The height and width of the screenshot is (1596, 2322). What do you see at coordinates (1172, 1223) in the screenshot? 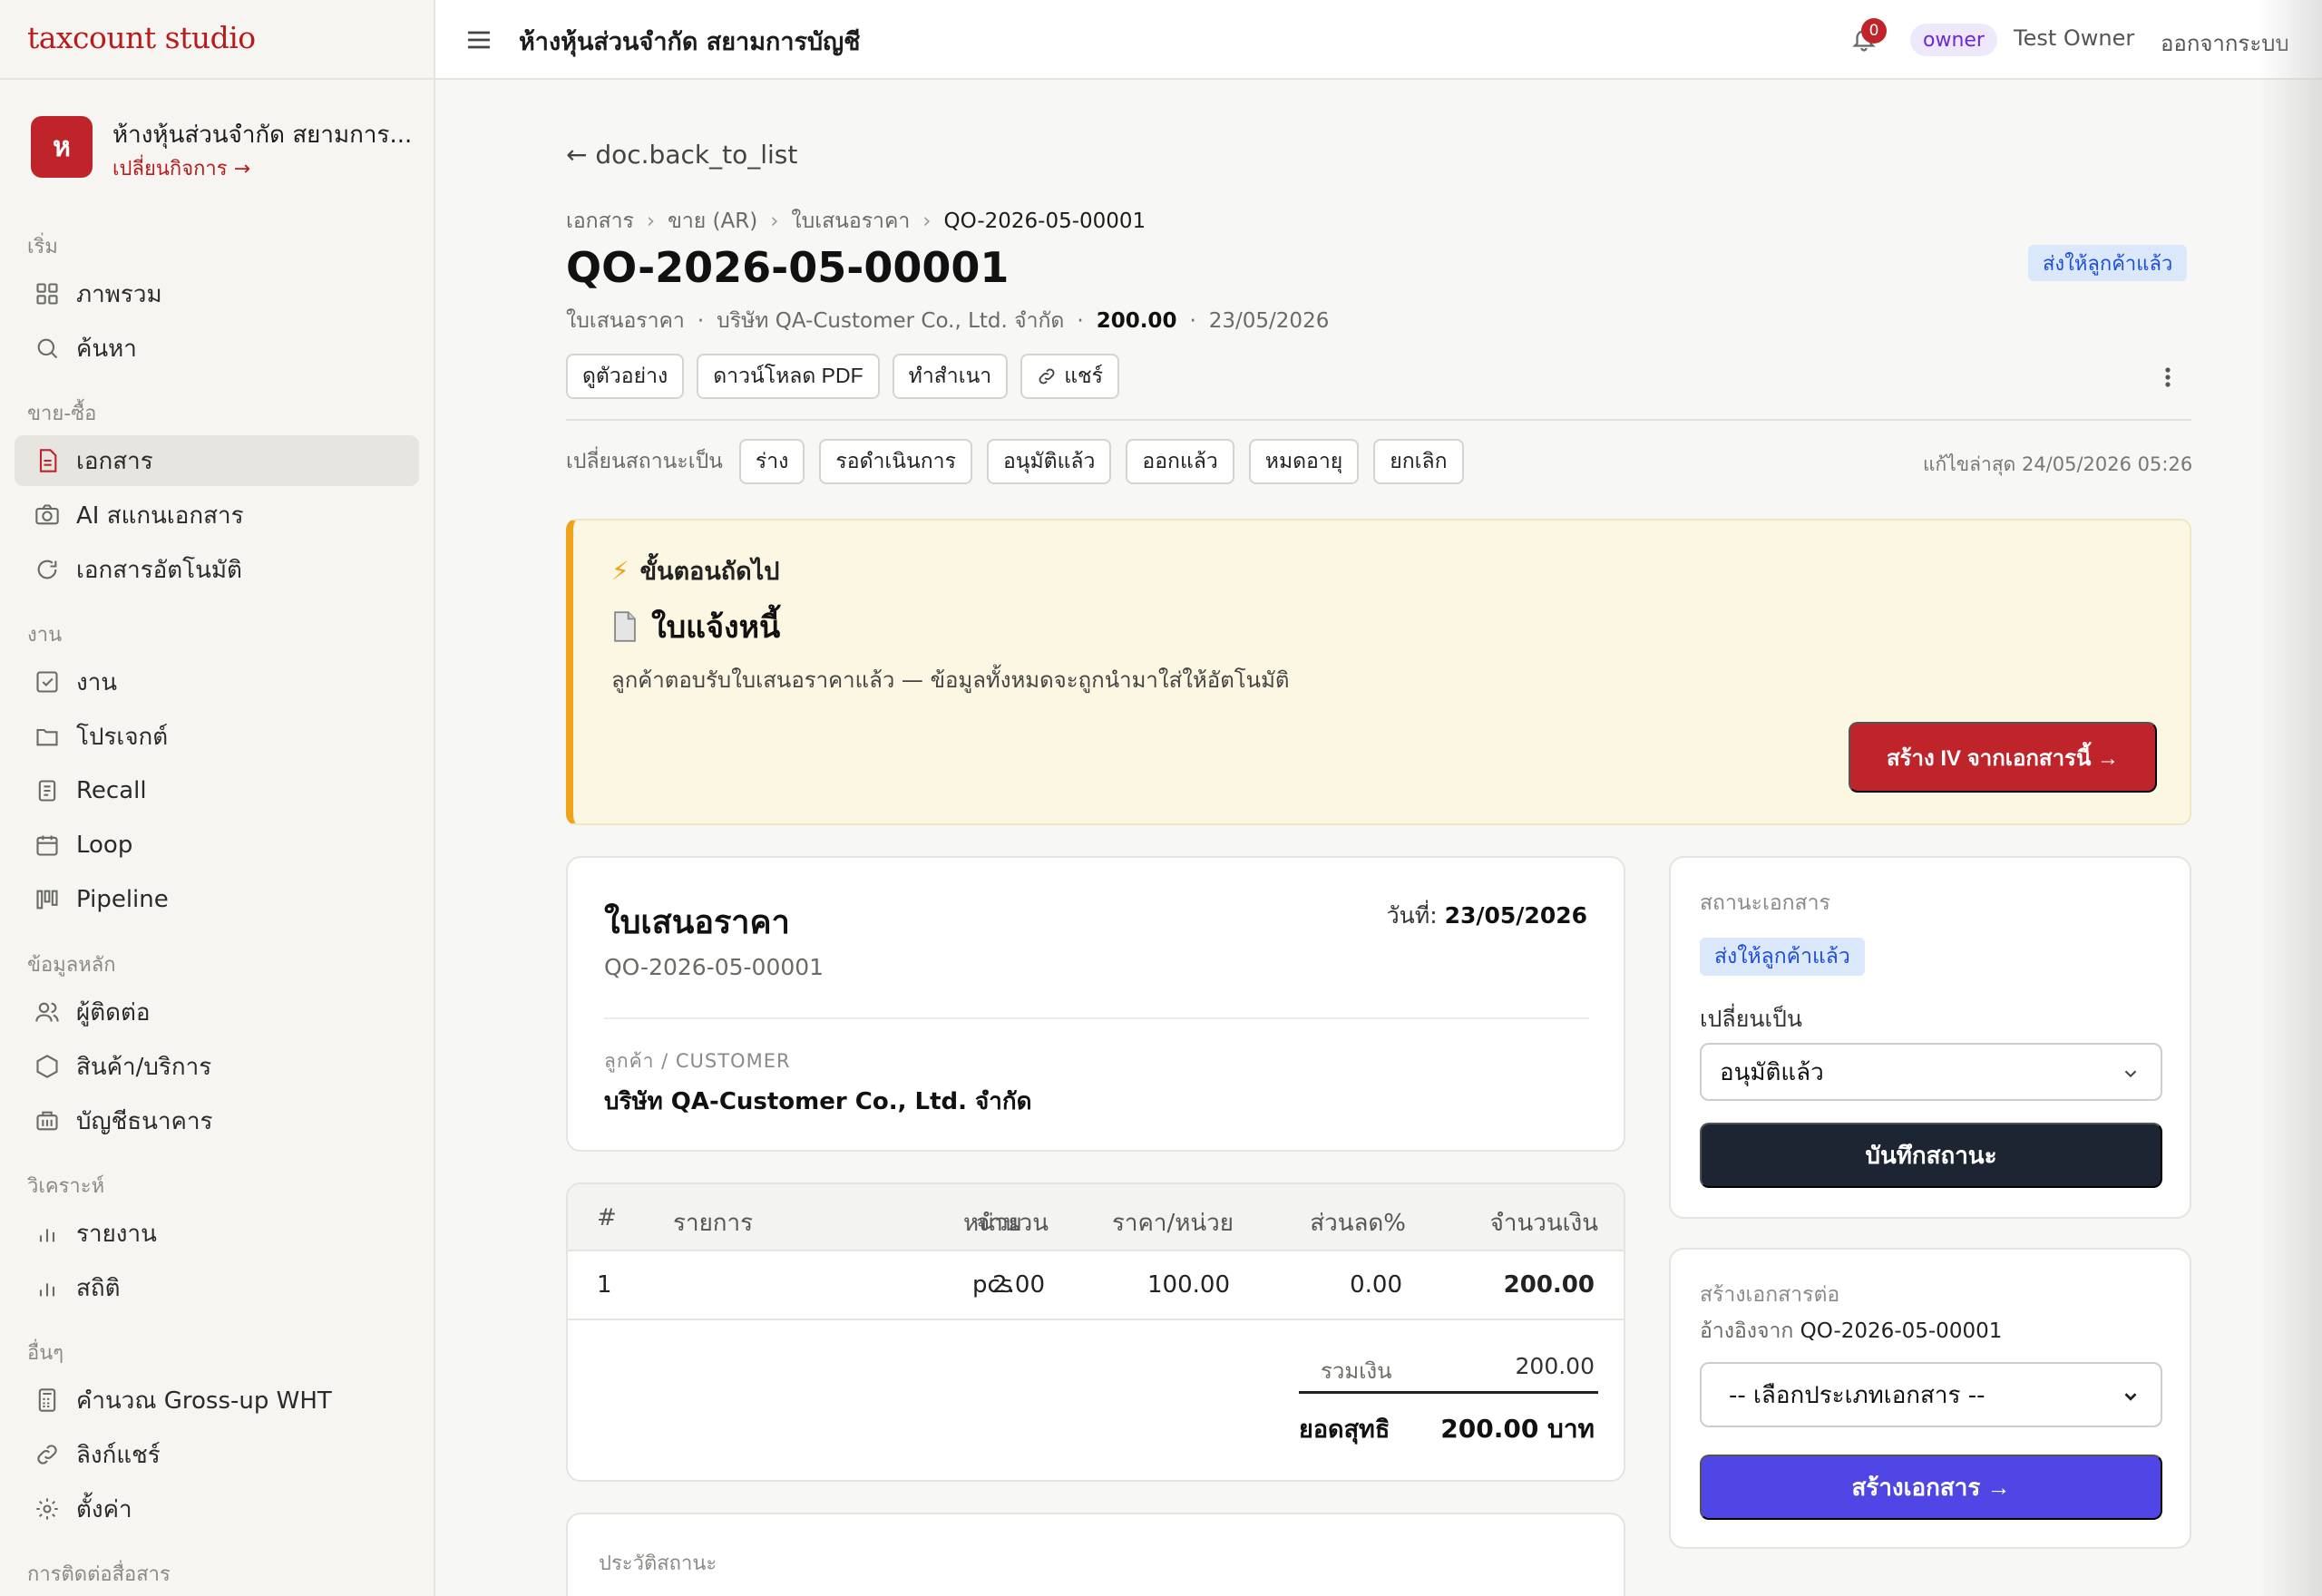
I see `column-header-unit-price: ราคา/หน่วย` at bounding box center [1172, 1223].